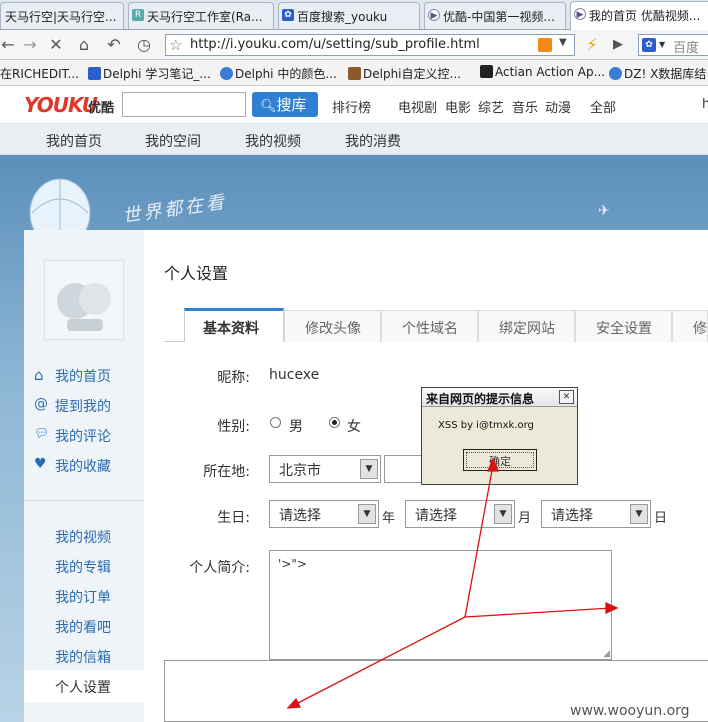  What do you see at coordinates (630, 711) in the screenshot?
I see `watermark: www.wooyun.org` at bounding box center [630, 711].